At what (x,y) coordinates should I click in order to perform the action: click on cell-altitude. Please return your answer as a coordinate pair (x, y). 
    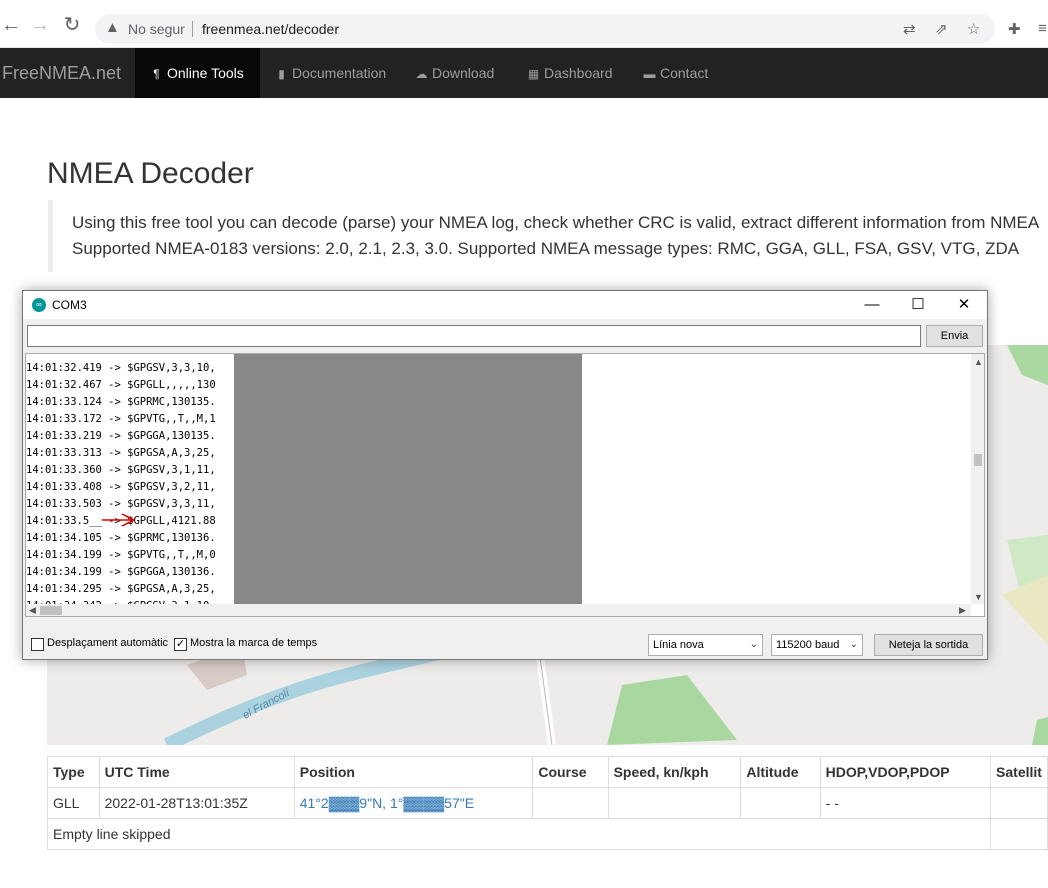
    Looking at the image, I should click on (780, 803).